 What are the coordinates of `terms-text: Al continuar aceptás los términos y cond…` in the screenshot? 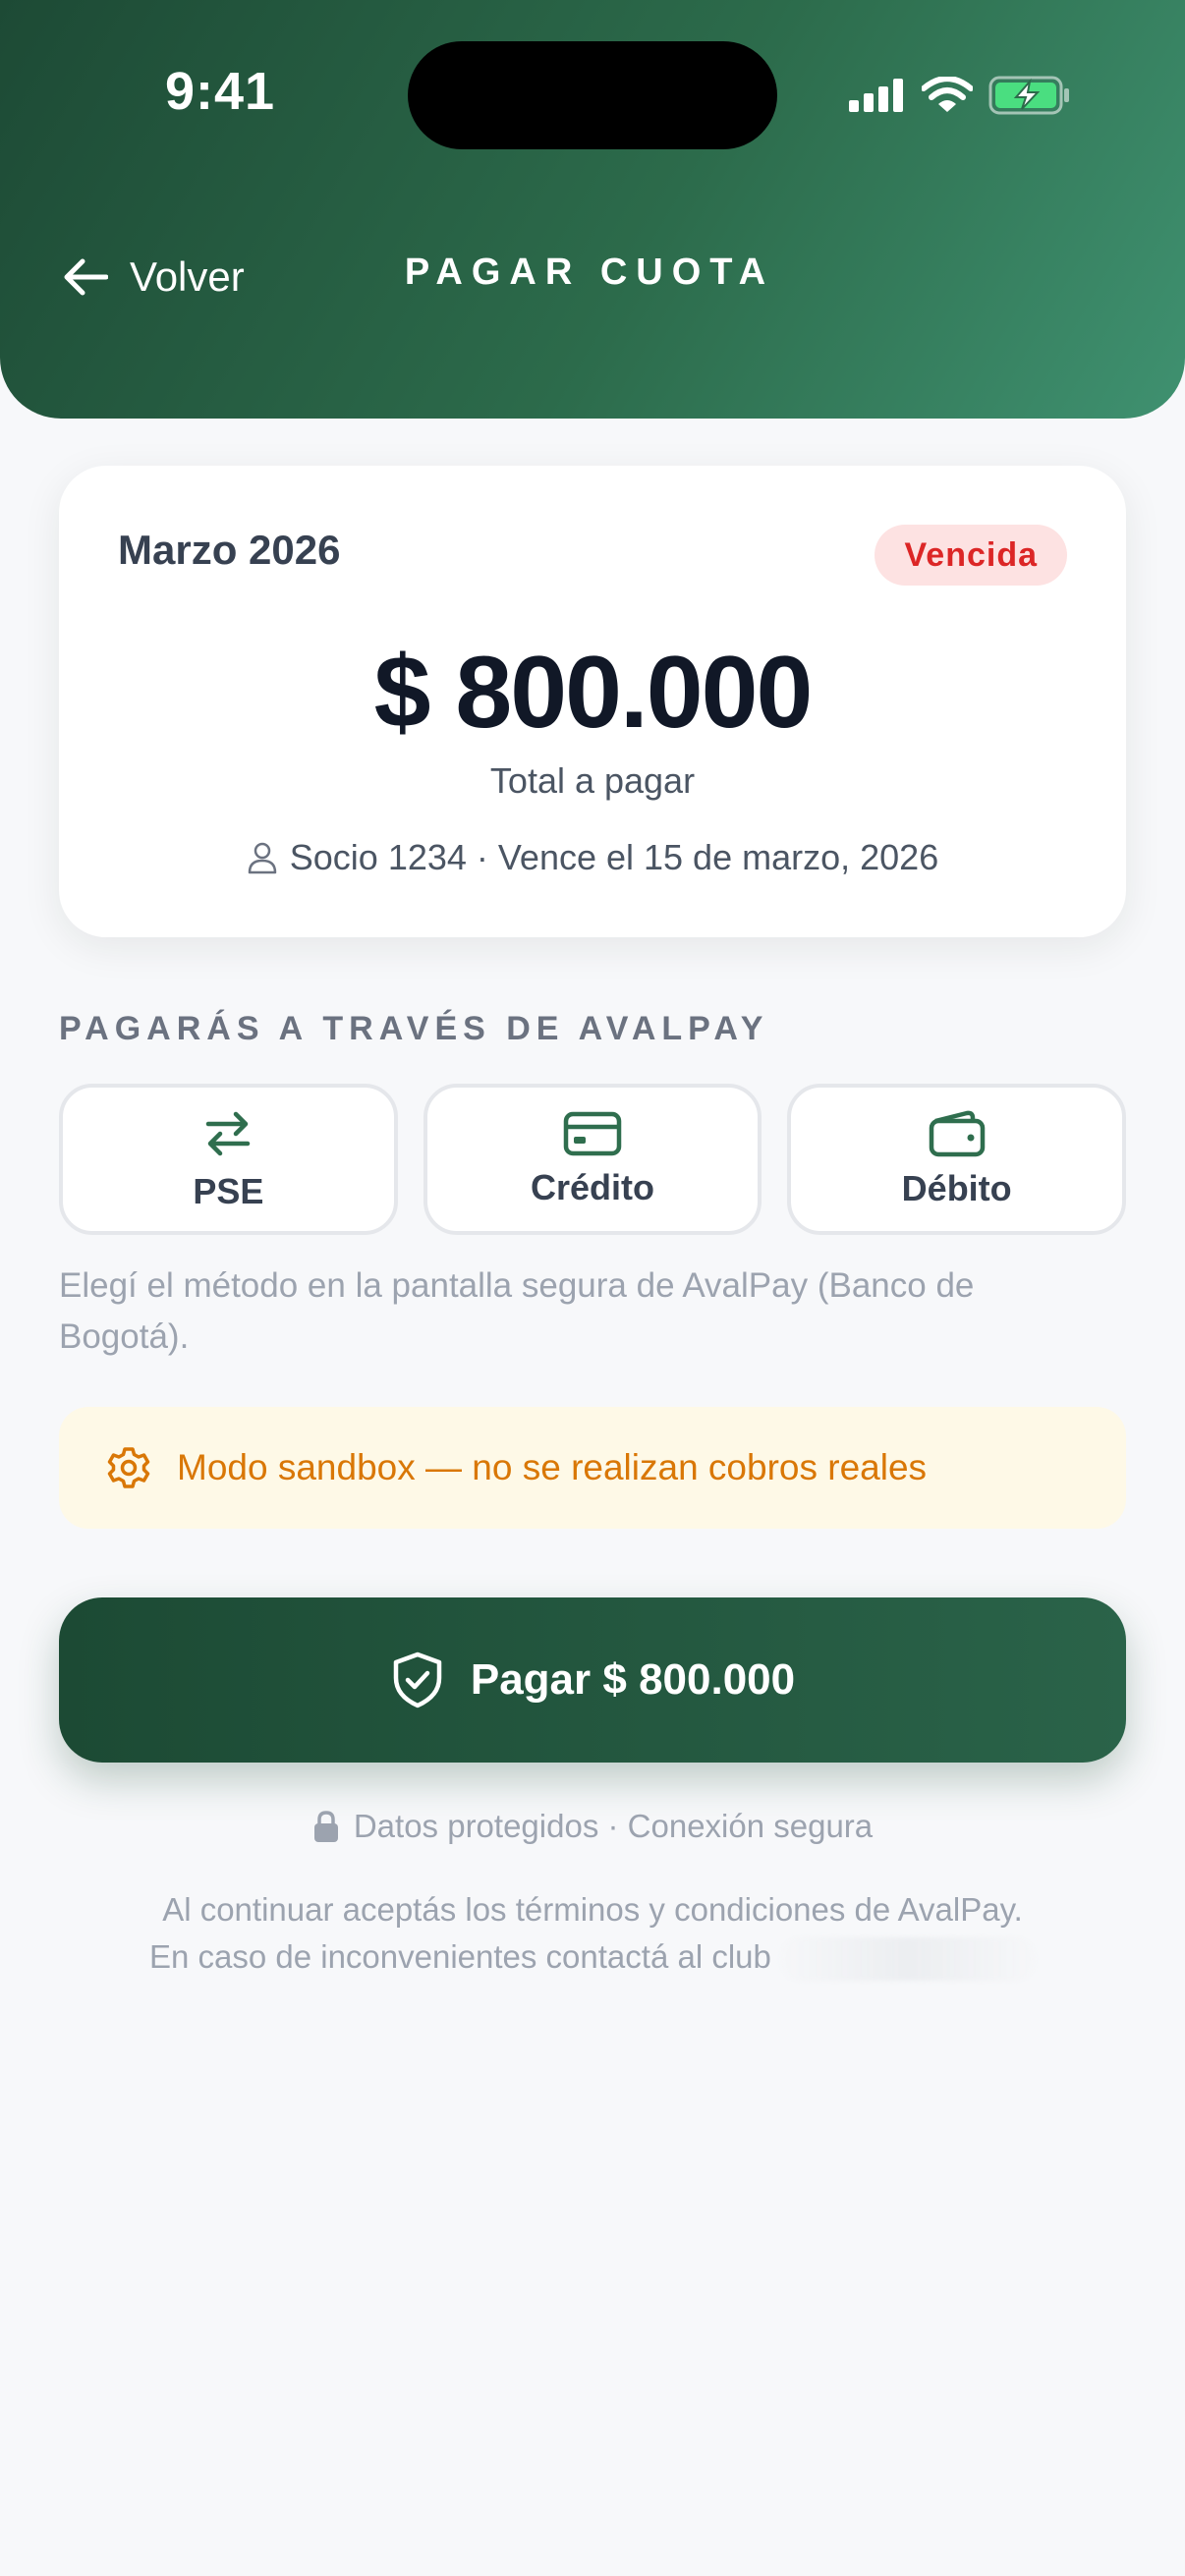 It's located at (592, 1934).